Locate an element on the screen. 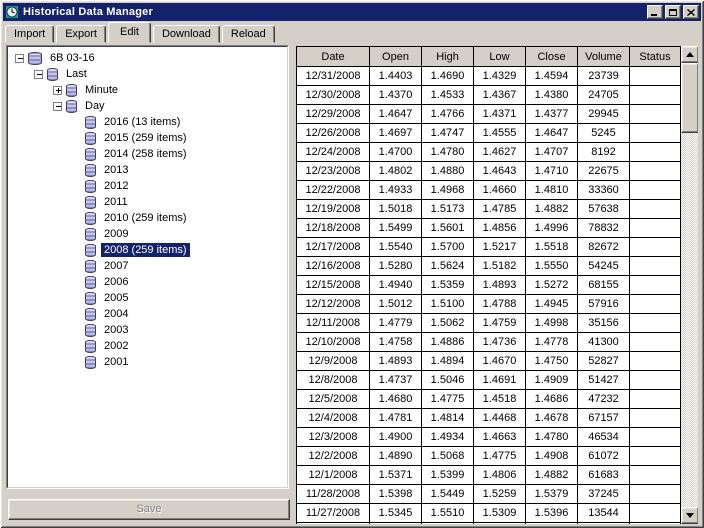 The height and width of the screenshot is (528, 704). cell-date: 12/10/2008 is located at coordinates (333, 342).